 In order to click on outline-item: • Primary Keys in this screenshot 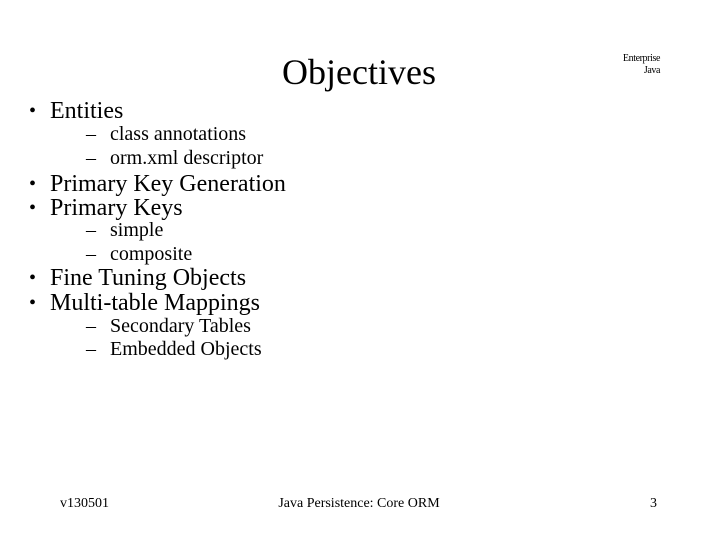, I will do `click(360, 208)`.